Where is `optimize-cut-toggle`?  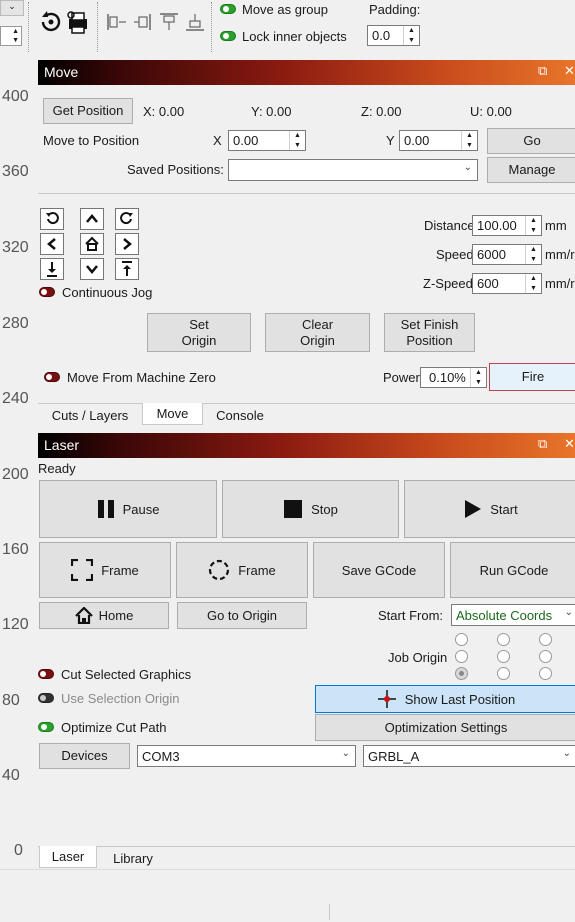 optimize-cut-toggle is located at coordinates (46, 727).